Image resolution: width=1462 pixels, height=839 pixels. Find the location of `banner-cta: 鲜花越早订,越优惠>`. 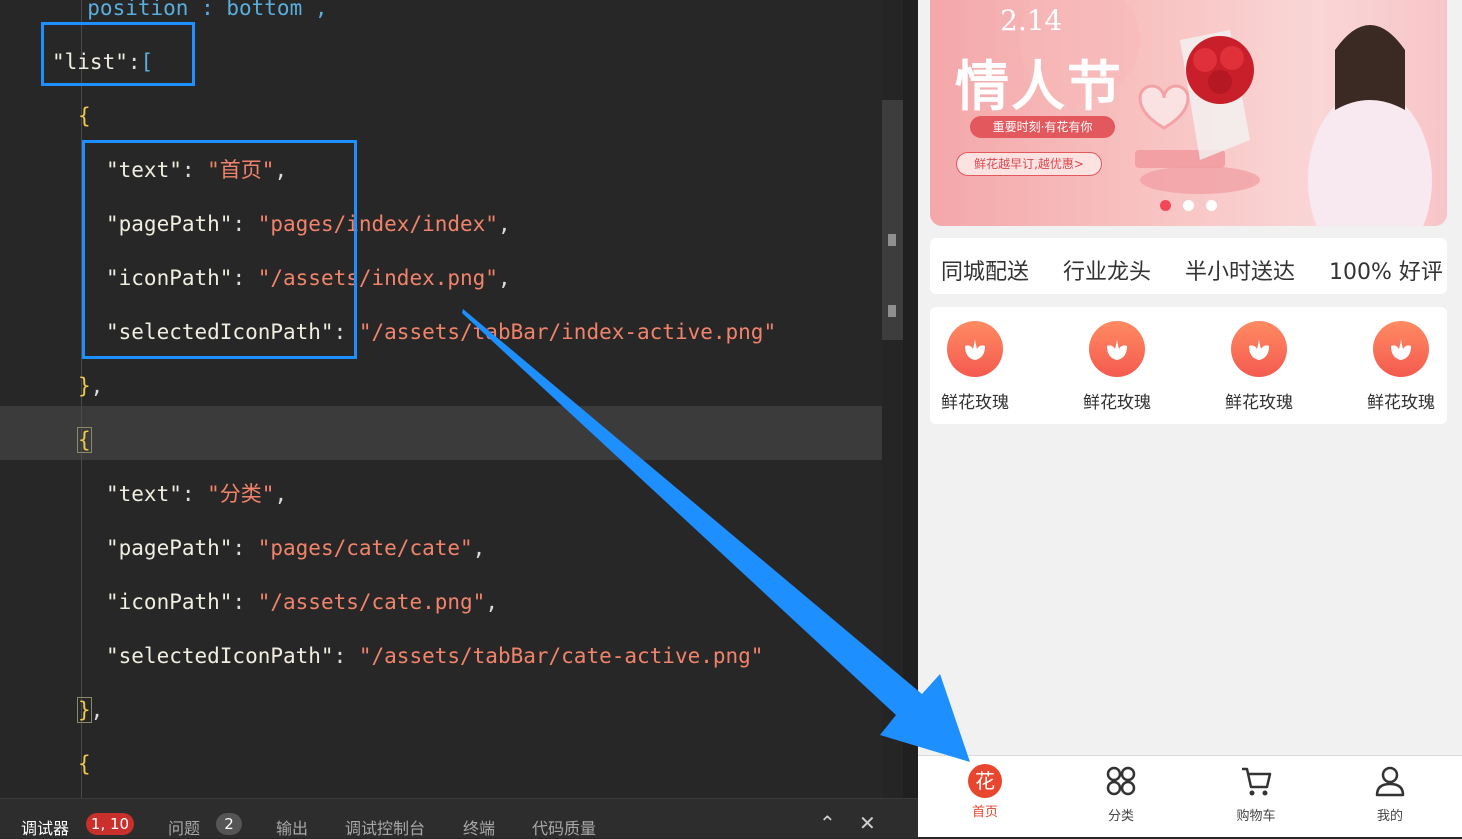

banner-cta: 鲜花越早订,越优惠> is located at coordinates (1029, 164).